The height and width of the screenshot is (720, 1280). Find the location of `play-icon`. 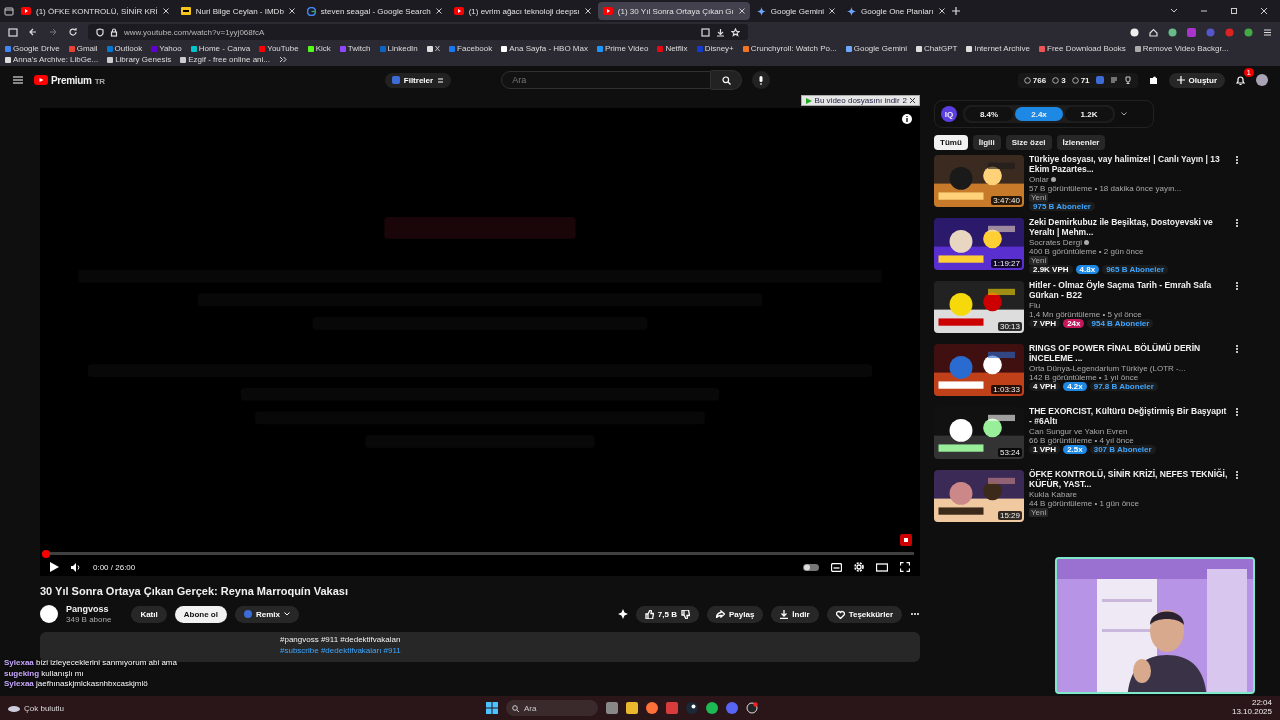

play-icon is located at coordinates (54, 567).